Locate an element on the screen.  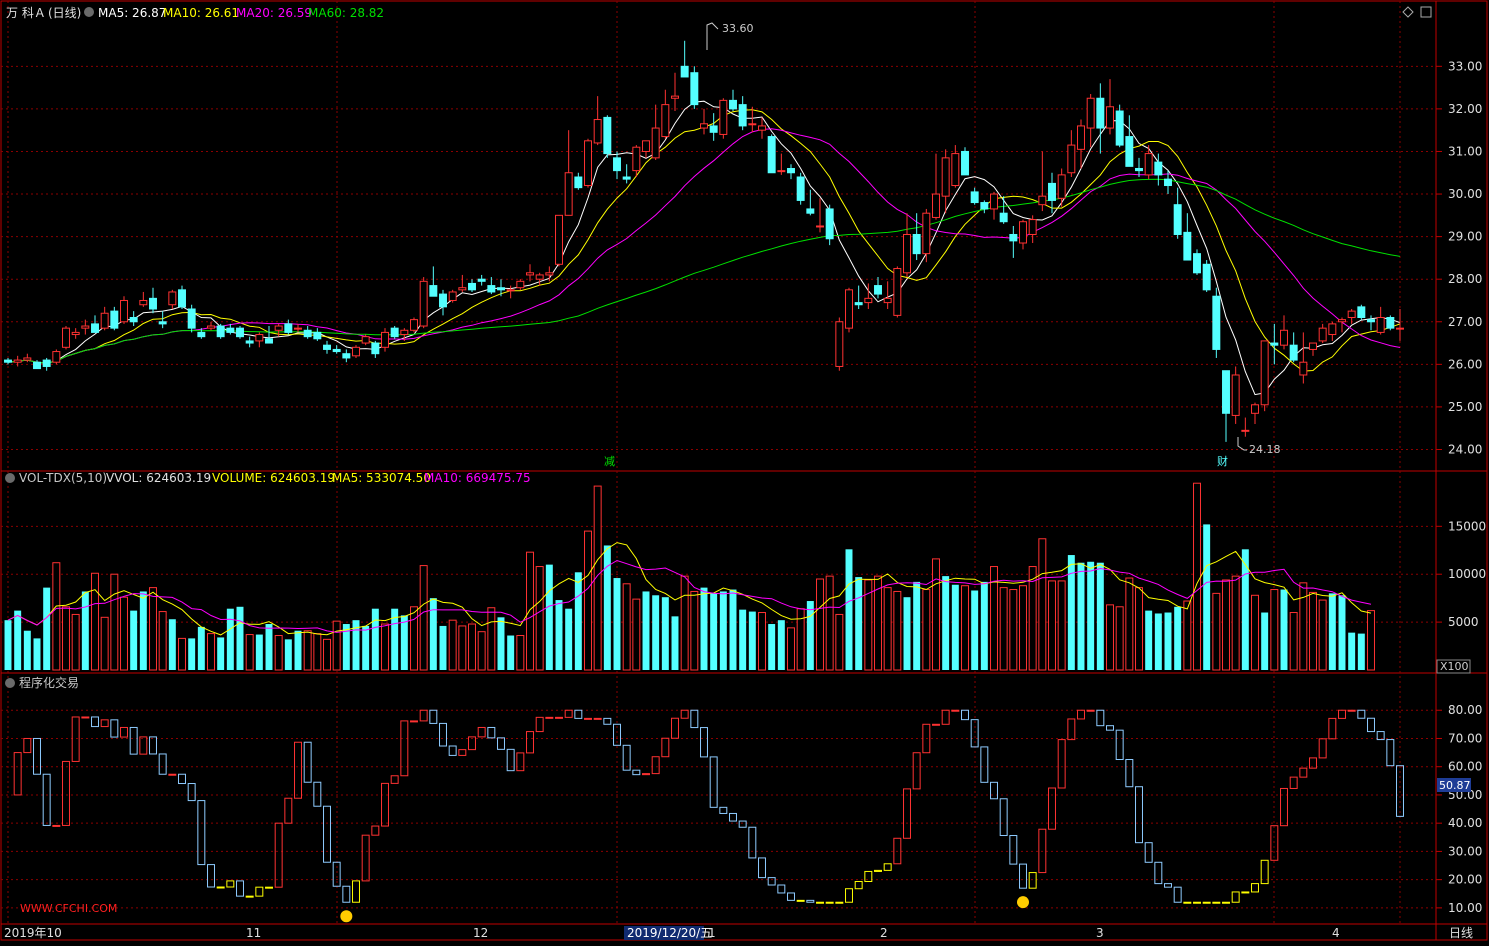
period-name: (日线) is located at coordinates (64, 13).